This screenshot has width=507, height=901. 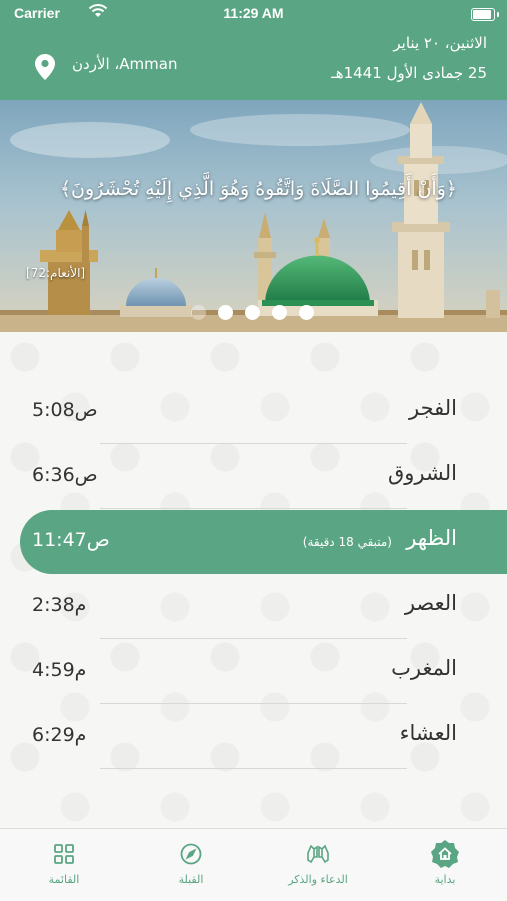 I want to click on tab-menu: القائمة, so click(x=64, y=862).